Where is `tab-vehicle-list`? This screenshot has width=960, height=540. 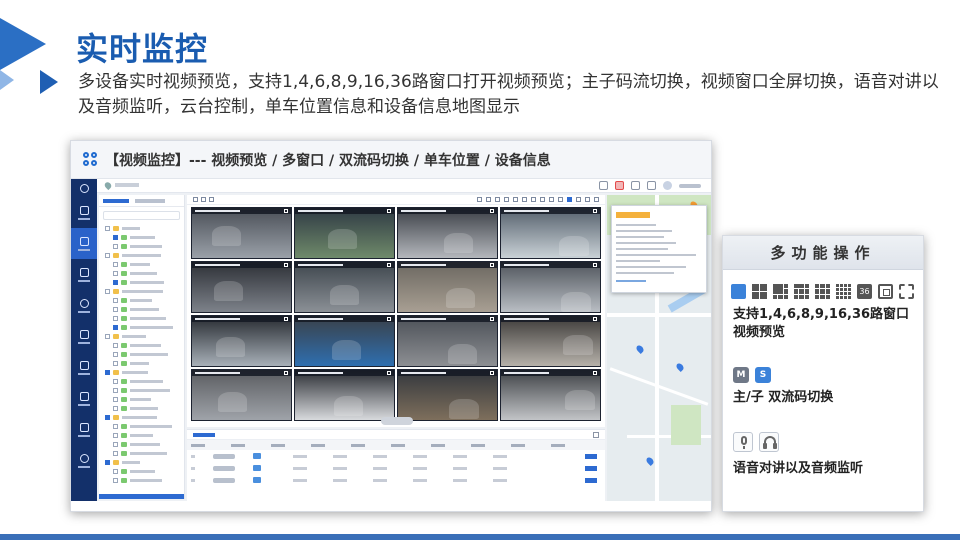
tab-vehicle-list is located at coordinates (204, 435).